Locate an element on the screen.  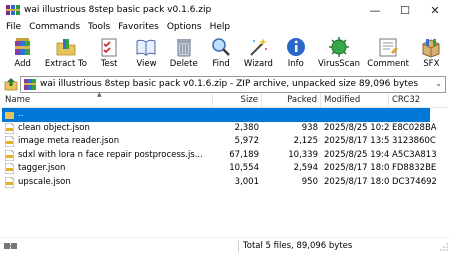
file-packed: 10,339 is located at coordinates (303, 154).